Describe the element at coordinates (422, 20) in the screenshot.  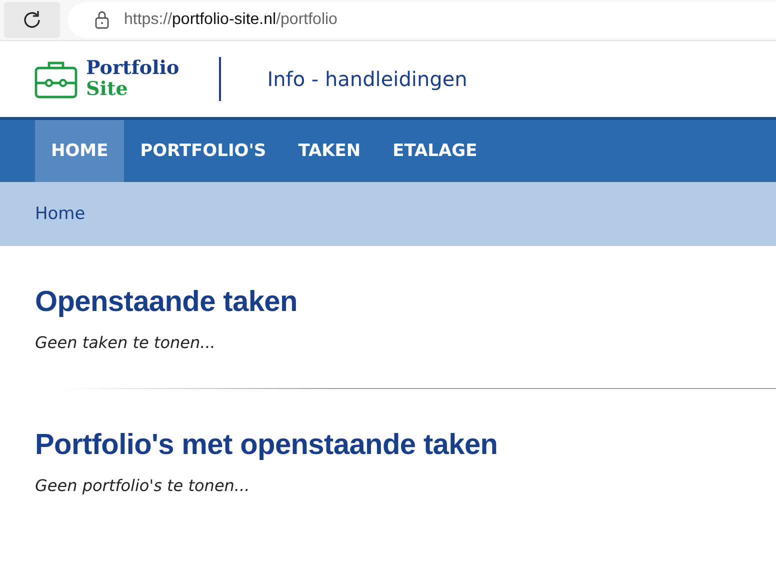
I see `address-bar: https://portfolio-site.nl/portfolio` at that location.